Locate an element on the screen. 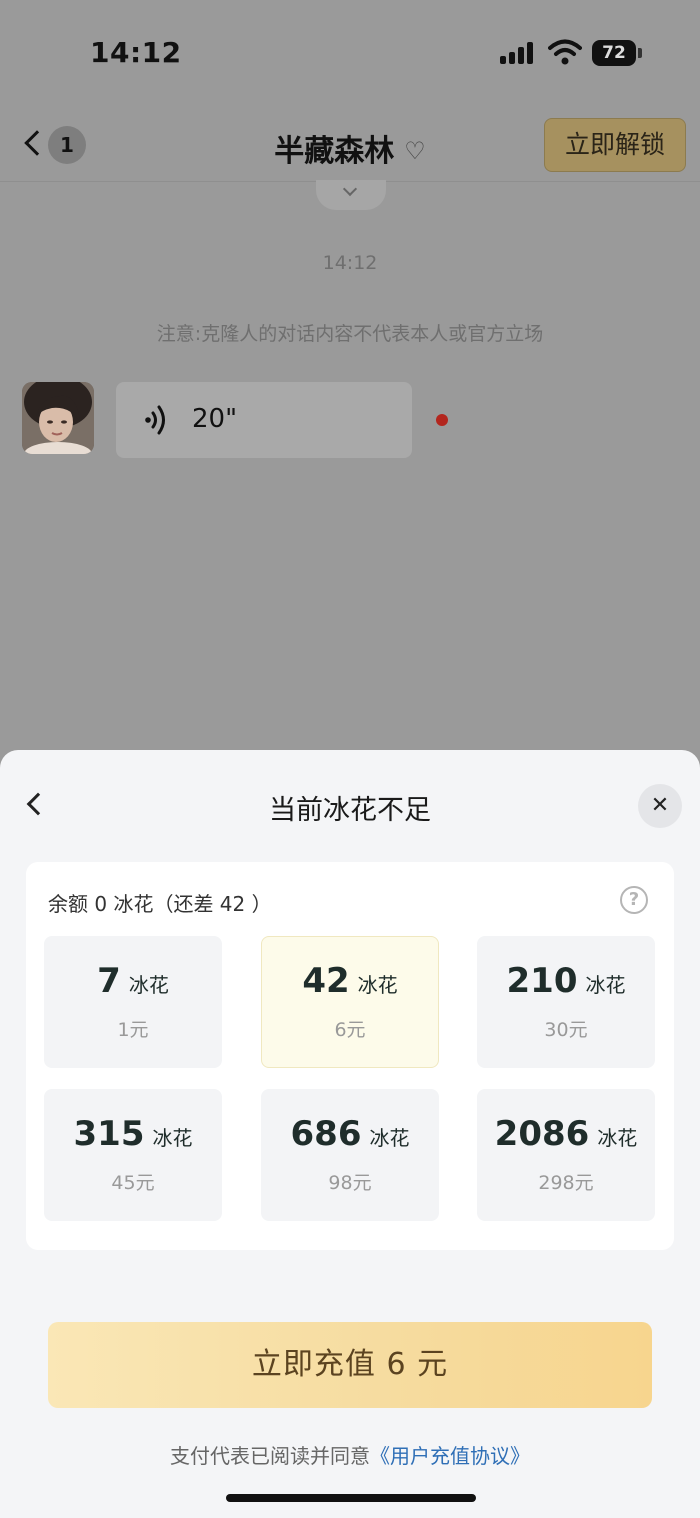 This screenshot has height=1518, width=700. package-price: 298元 is located at coordinates (566, 1183).